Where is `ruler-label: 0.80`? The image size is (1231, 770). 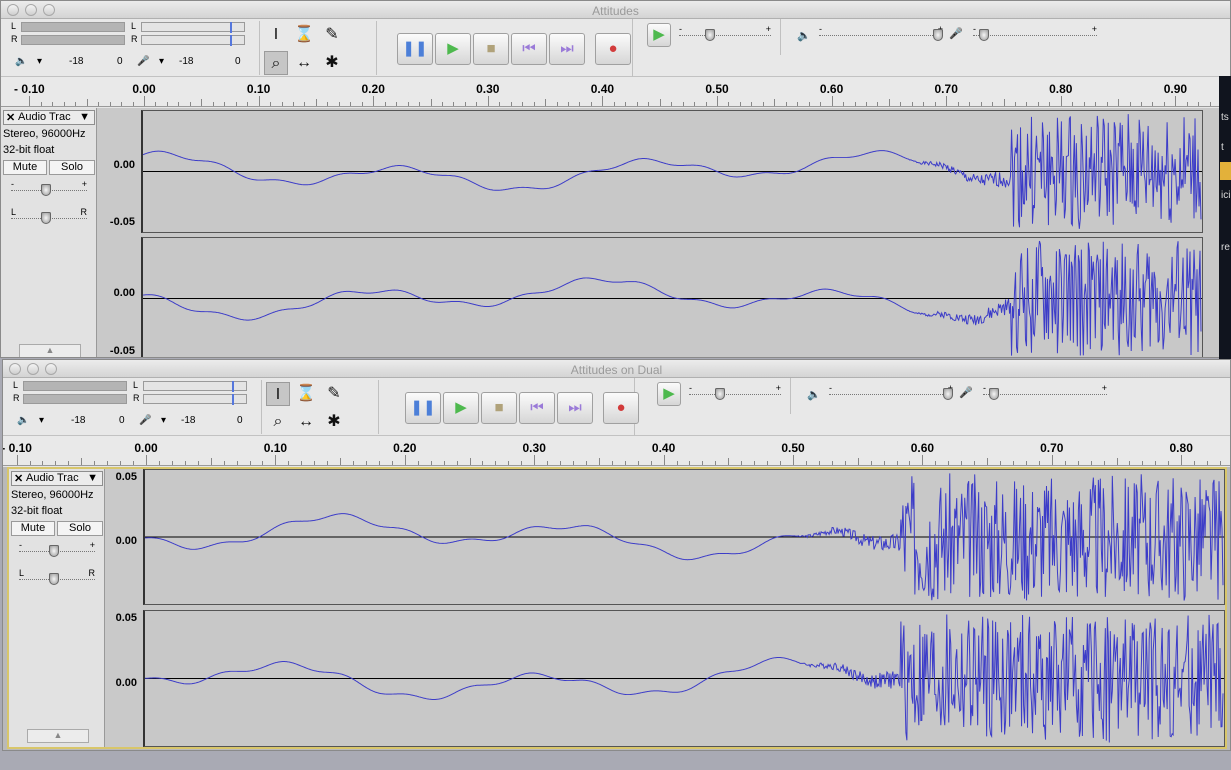
ruler-label: 0.80 is located at coordinates (1181, 448).